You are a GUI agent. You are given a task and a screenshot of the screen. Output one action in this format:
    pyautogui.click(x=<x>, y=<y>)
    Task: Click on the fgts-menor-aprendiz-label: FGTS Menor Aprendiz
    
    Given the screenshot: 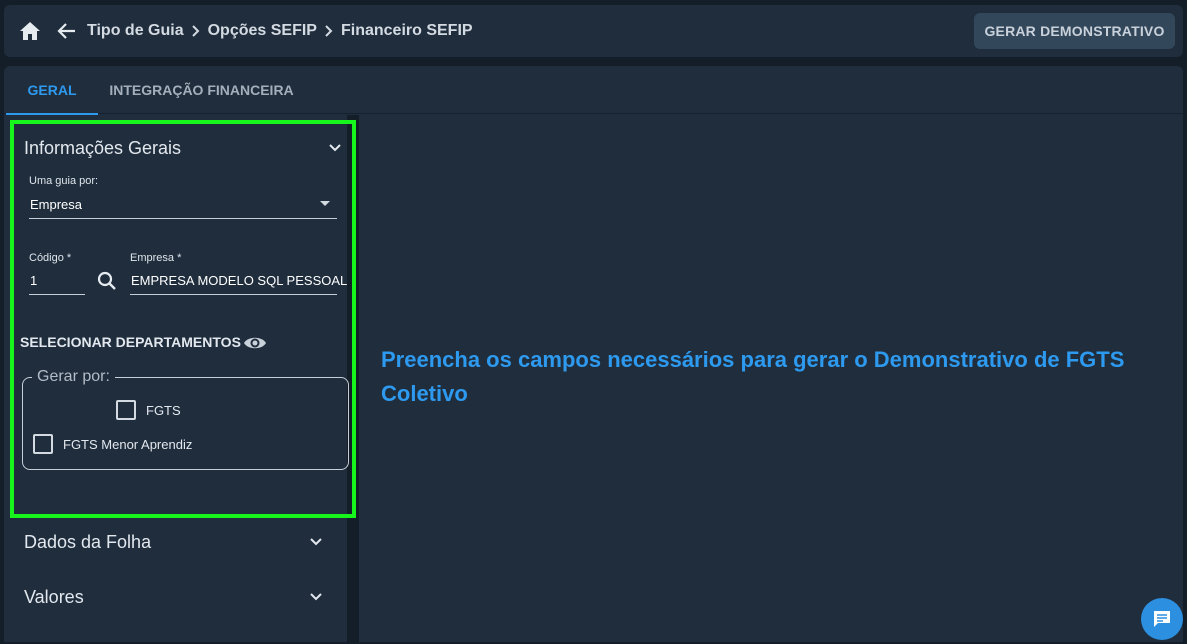 What is the action you would take?
    pyautogui.click(x=128, y=444)
    